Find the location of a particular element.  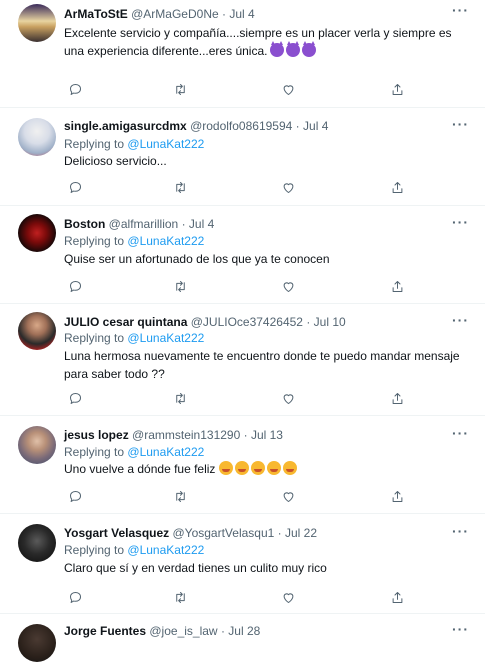

tweet-text: Uno vuelve a dónde fue feliz is located at coordinates (264, 469).